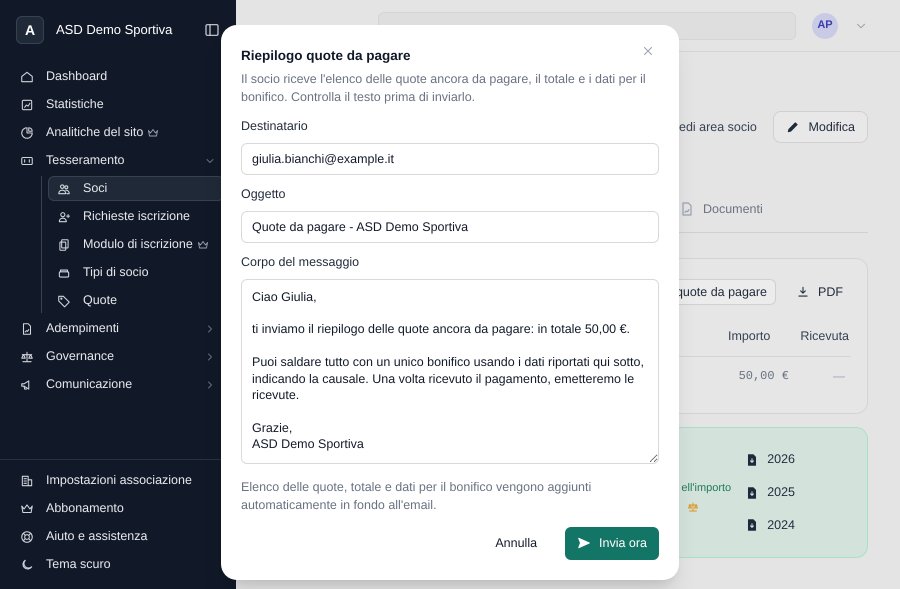 Image resolution: width=900 pixels, height=589 pixels. Describe the element at coordinates (770, 492) in the screenshot. I see `year-download-link: 2025` at that location.